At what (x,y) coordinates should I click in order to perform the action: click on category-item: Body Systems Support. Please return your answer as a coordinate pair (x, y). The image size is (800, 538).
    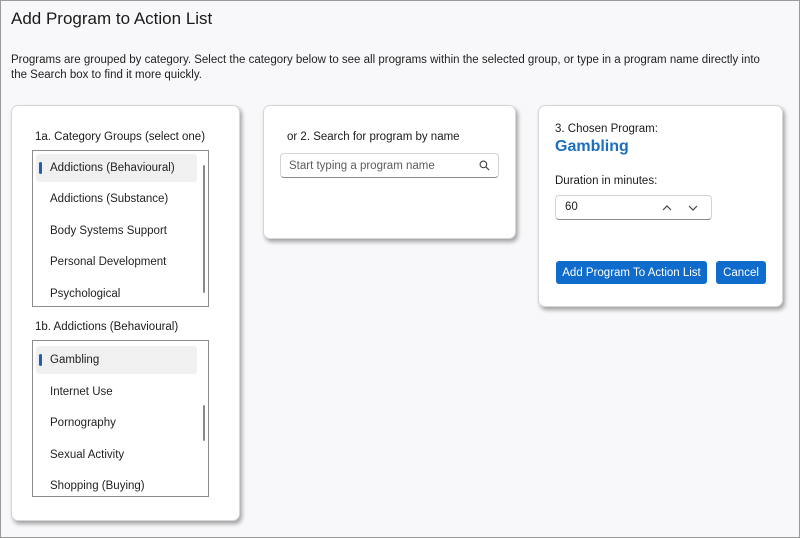
    Looking at the image, I should click on (116, 231).